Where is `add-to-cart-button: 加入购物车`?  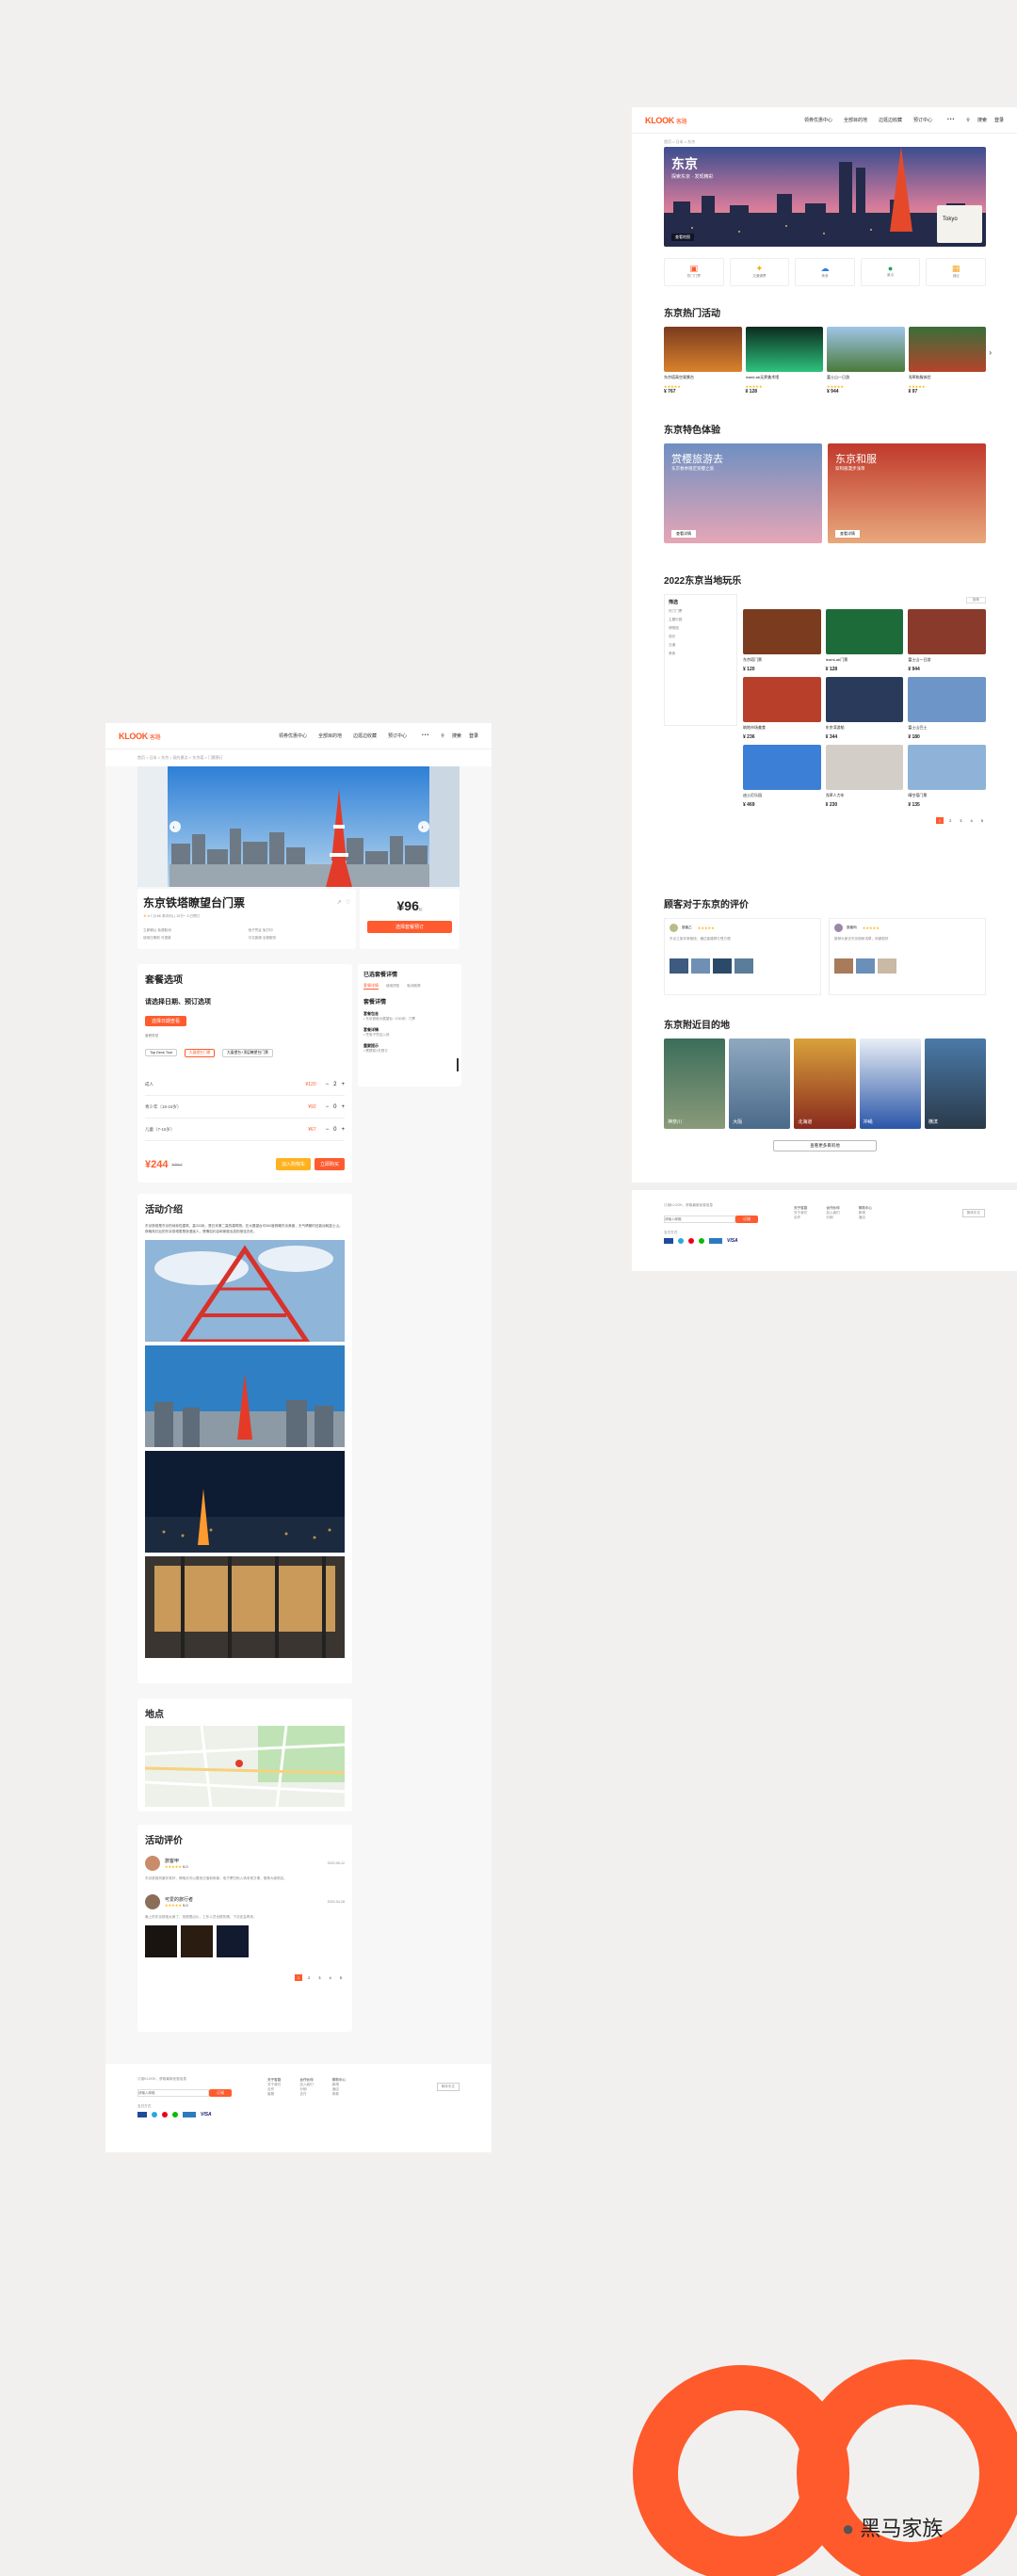
add-to-cart-button: 加入购物车 is located at coordinates (293, 1164).